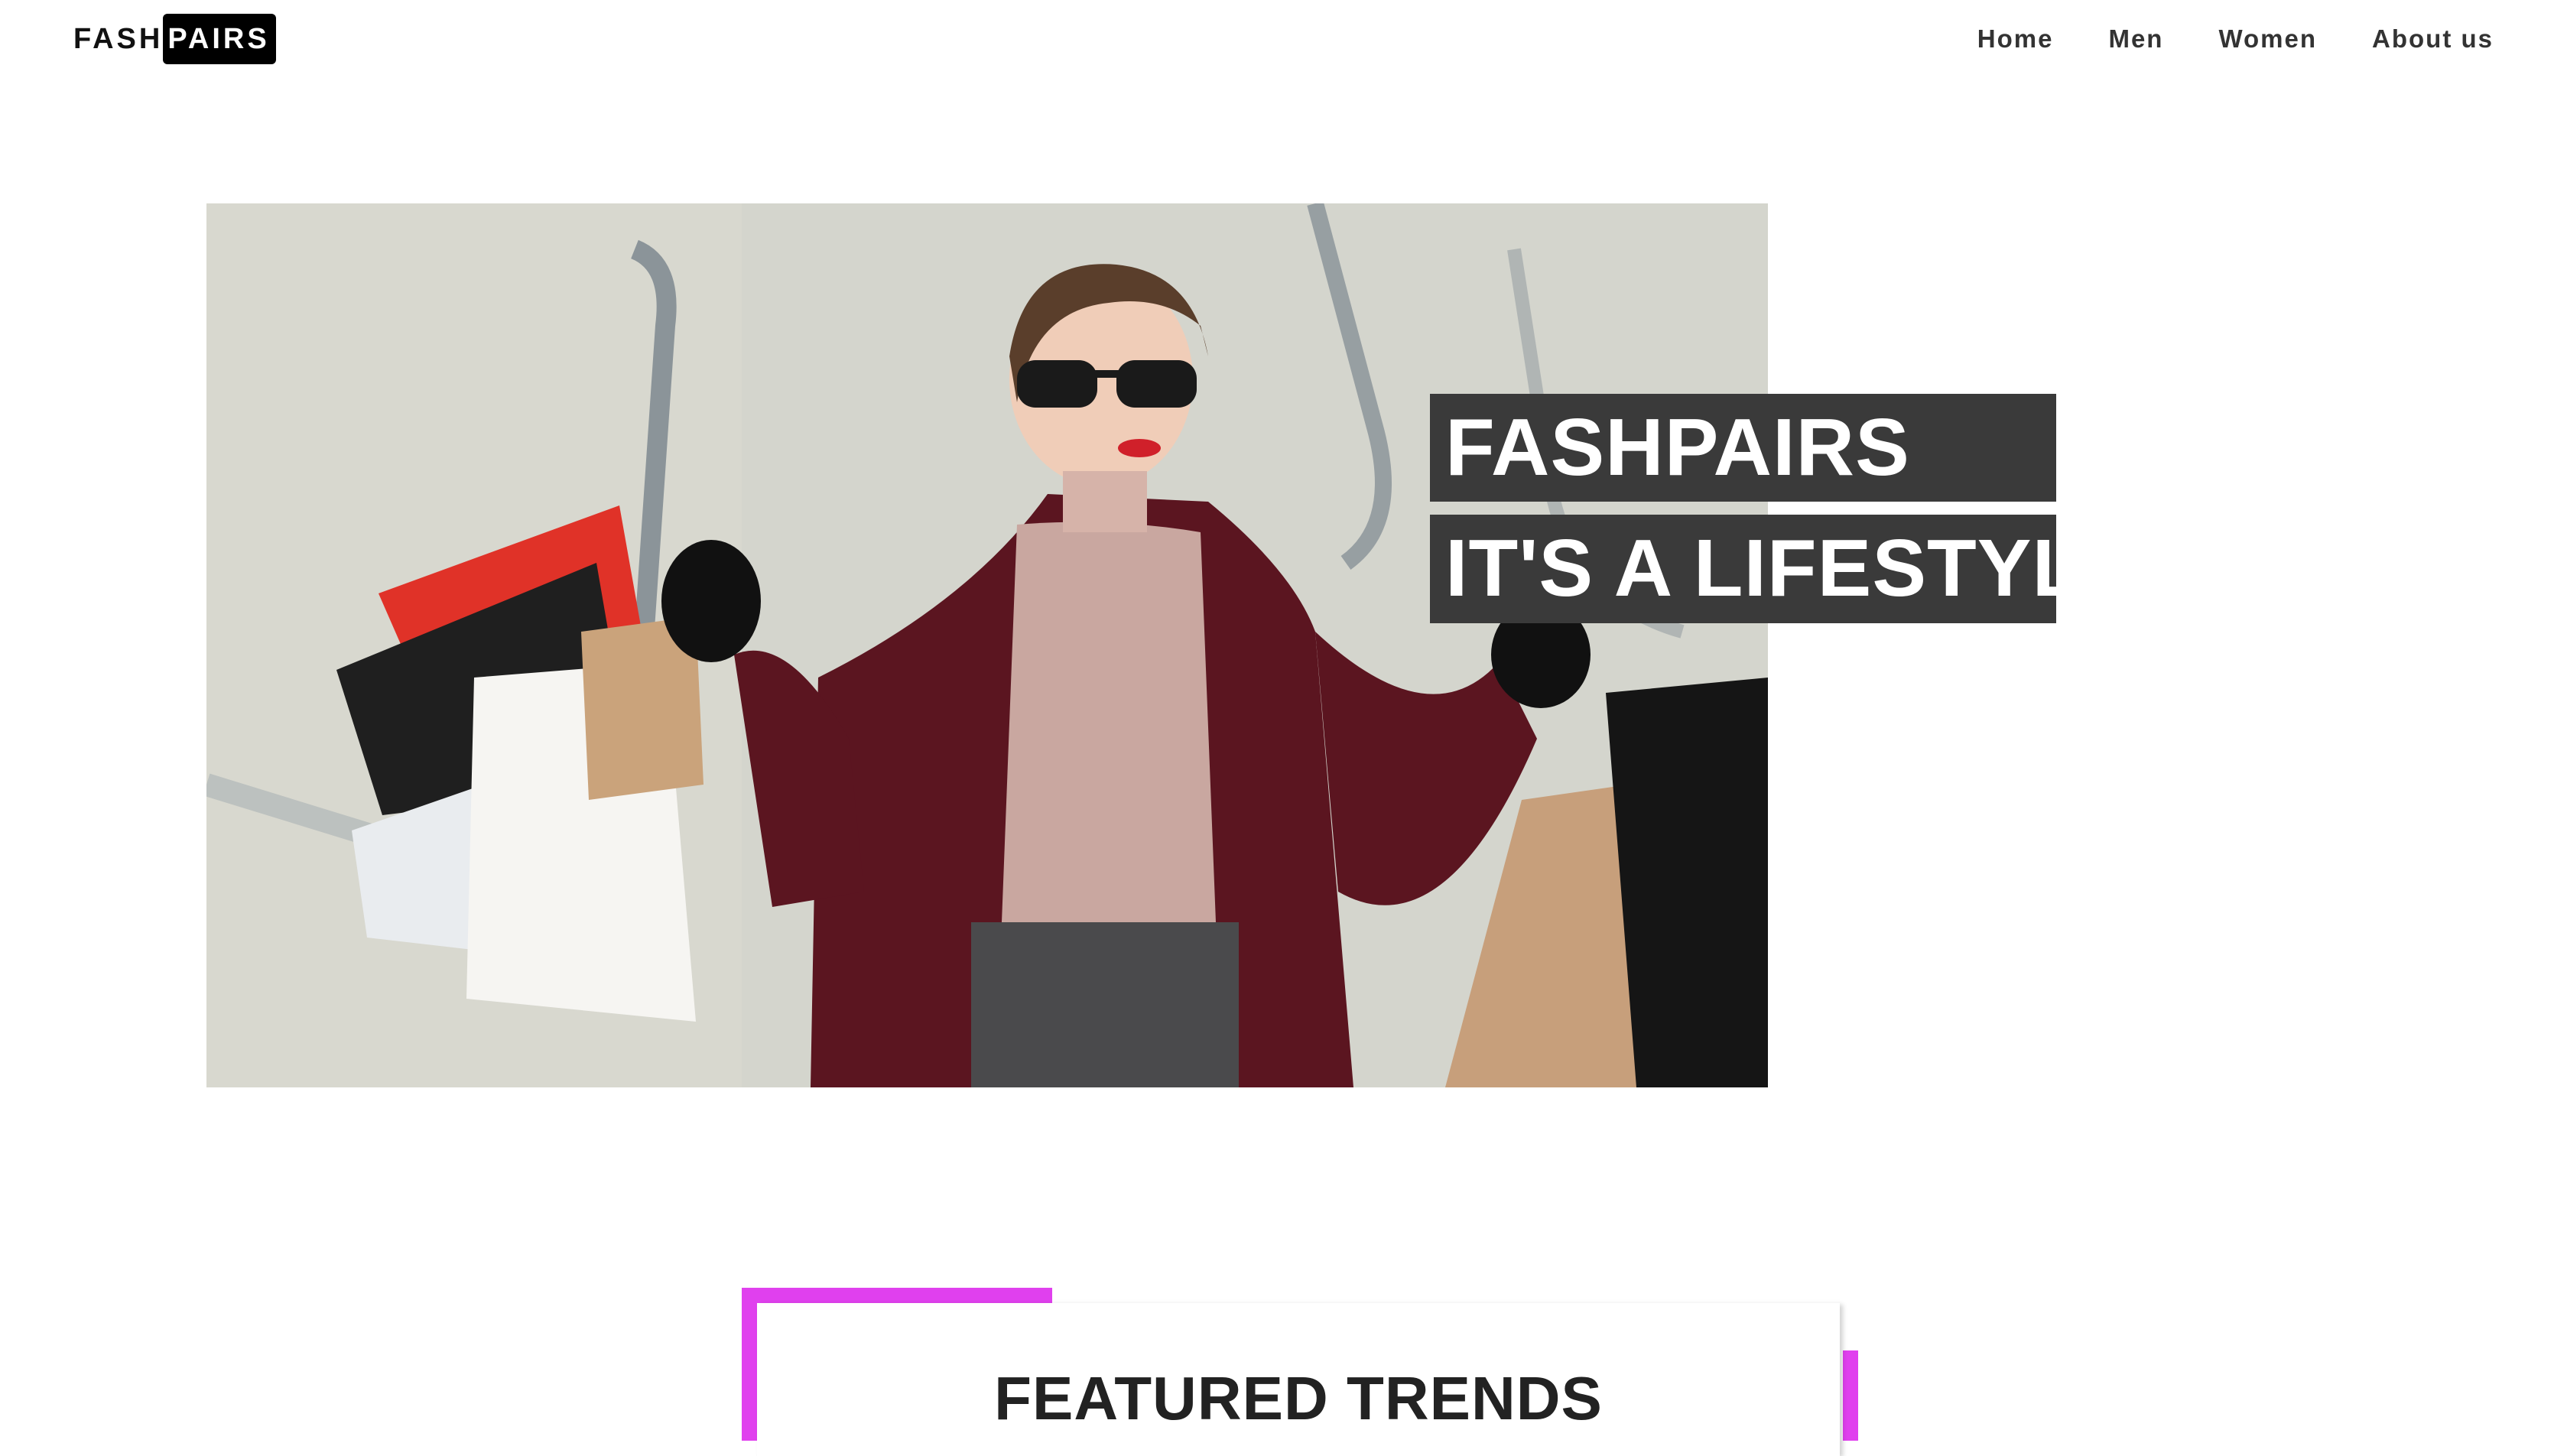  Describe the element at coordinates (2136, 39) in the screenshot. I see `nav-link-men: Men` at that location.